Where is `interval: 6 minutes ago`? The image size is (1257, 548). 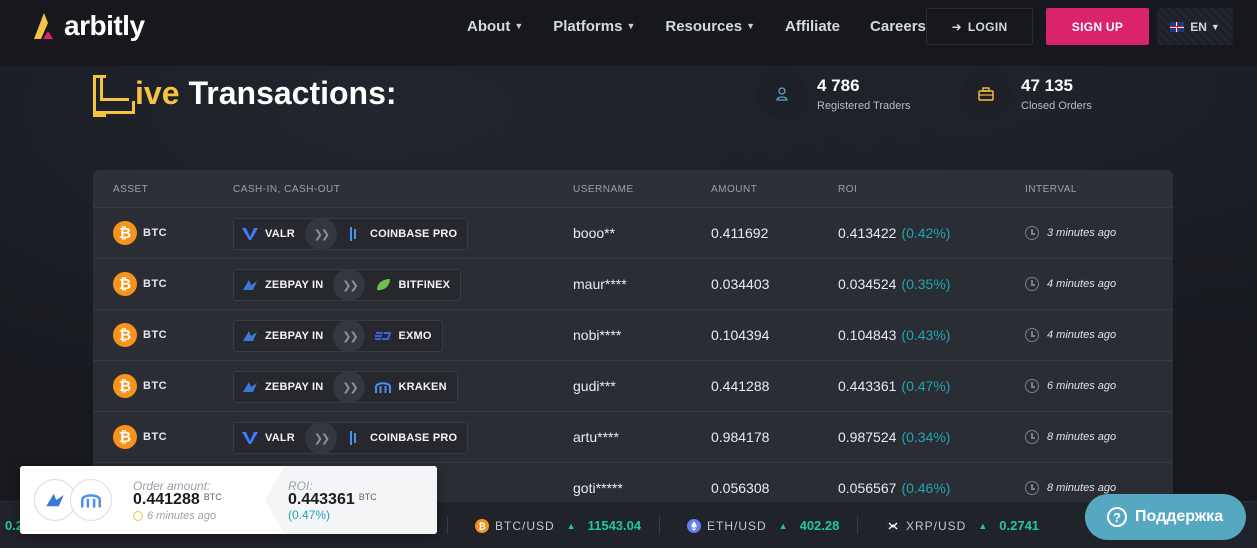 interval: 6 minutes ago is located at coordinates (1070, 386).